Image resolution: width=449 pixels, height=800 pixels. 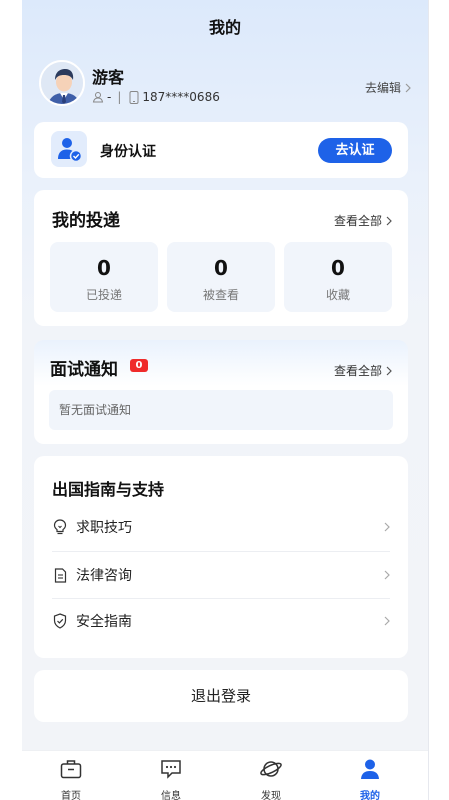 What do you see at coordinates (181, 97) in the screenshot?
I see `profile-phone: 187****0686` at bounding box center [181, 97].